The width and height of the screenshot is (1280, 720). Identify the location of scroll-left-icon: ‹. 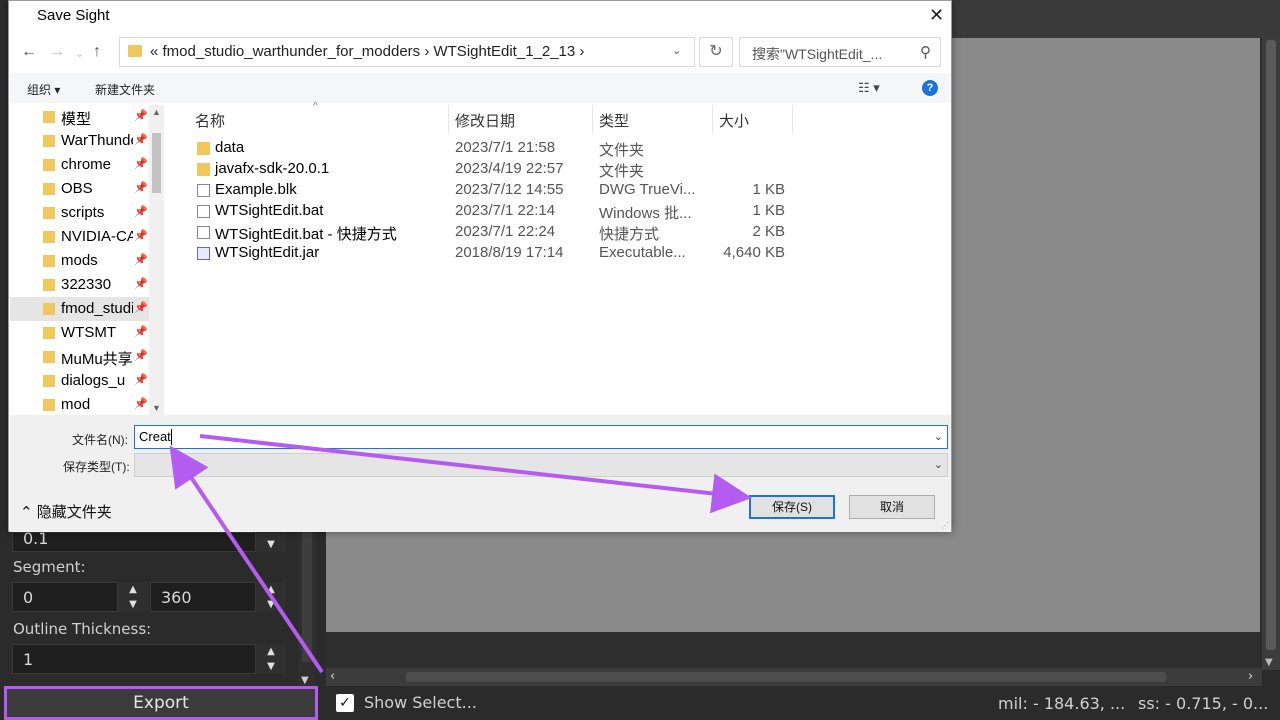
(332, 676).